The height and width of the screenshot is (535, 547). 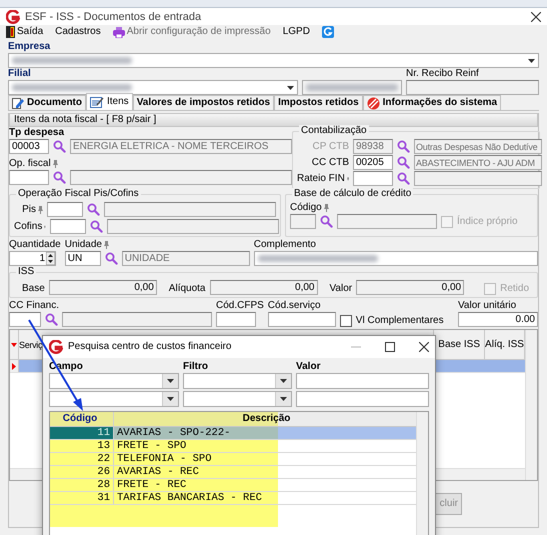 What do you see at coordinates (78, 32) in the screenshot?
I see `menu-item: Cadastros` at bounding box center [78, 32].